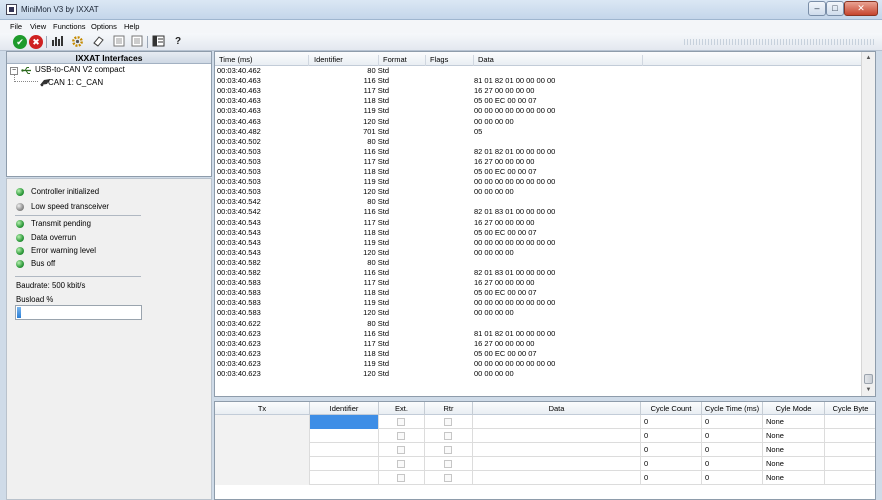 The width and height of the screenshot is (882, 500). I want to click on col-cycle-time: Cycle Time (ms), so click(732, 408).